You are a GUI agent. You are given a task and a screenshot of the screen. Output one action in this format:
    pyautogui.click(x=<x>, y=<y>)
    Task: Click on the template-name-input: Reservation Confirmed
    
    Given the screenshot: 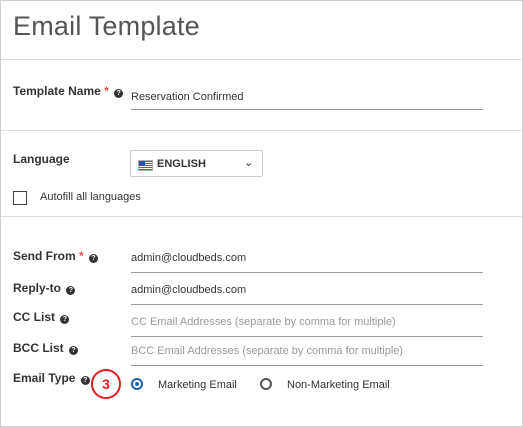 What is the action you would take?
    pyautogui.click(x=307, y=100)
    